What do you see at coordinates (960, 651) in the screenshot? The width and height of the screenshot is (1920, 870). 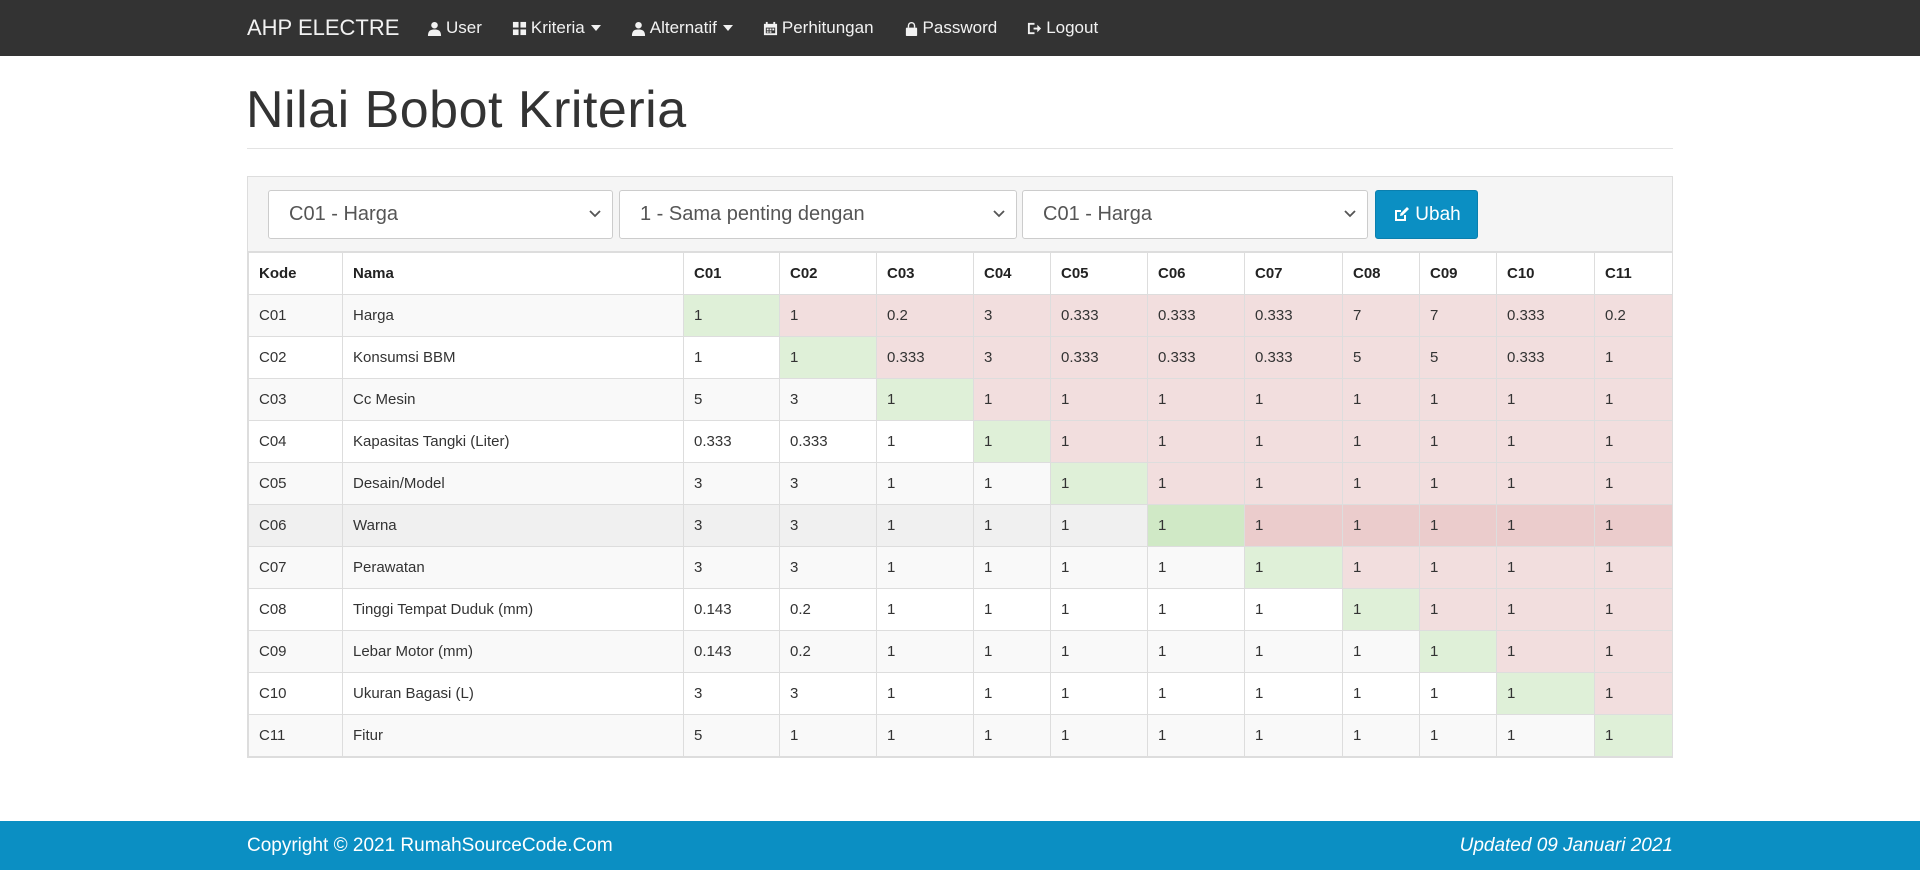 I see `table-row: C09 Lebar Motor (mm) 0.143 0.2 1 1 1 1 1 1 1 1 1` at bounding box center [960, 651].